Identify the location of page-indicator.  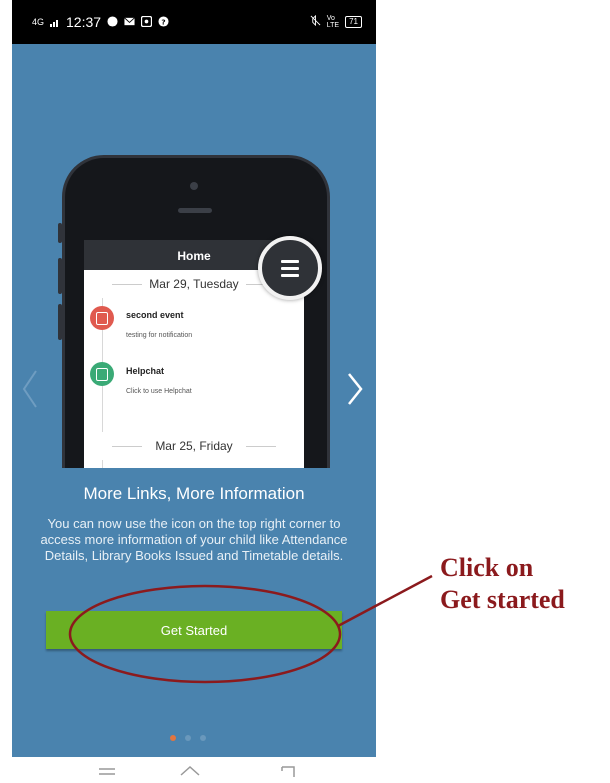
(188, 738).